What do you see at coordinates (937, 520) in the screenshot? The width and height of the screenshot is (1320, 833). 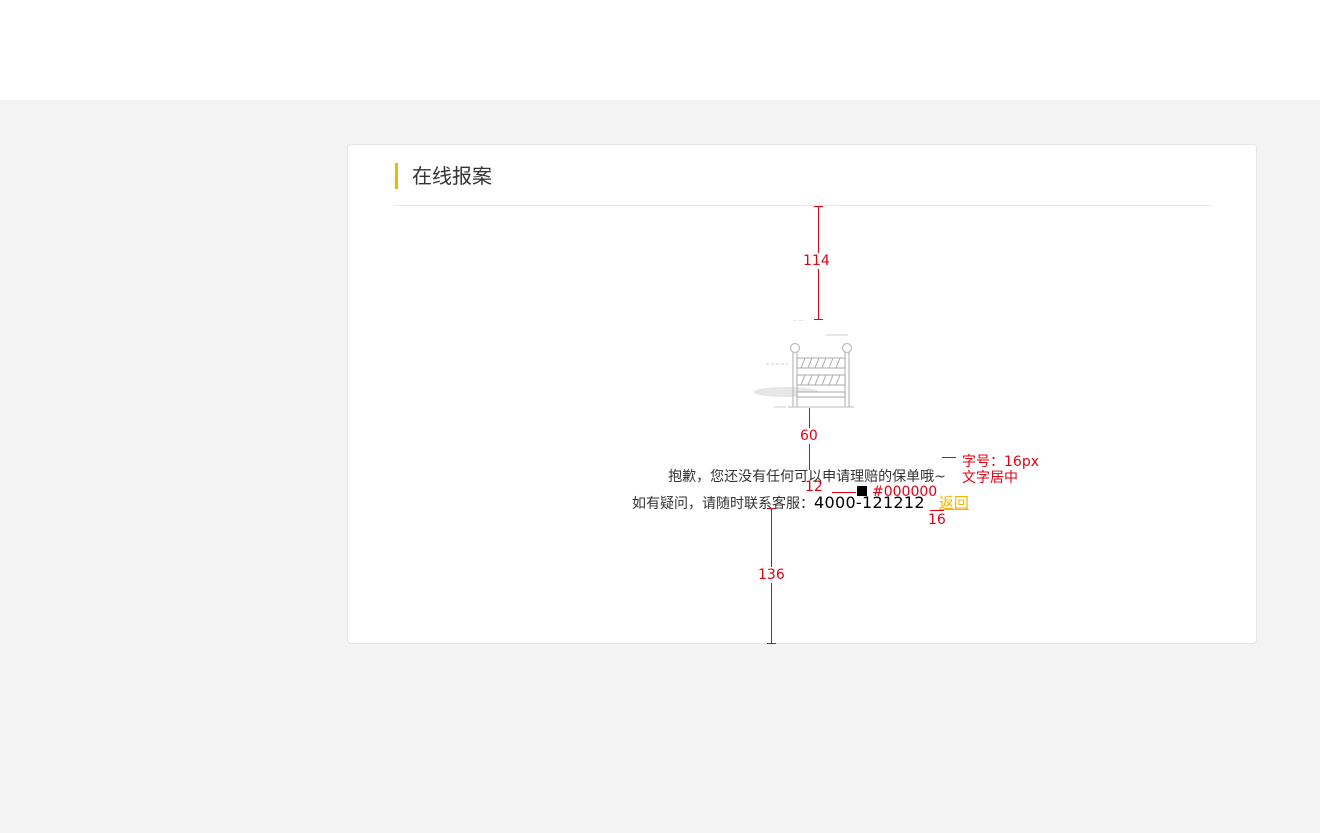 I see `spacing-label-link: 16` at bounding box center [937, 520].